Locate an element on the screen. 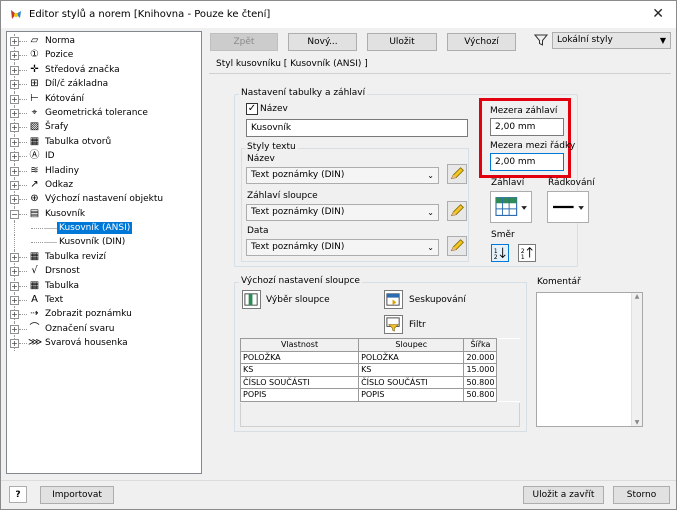 This screenshot has height=510, width=677. table-row: KS KS 15.000 is located at coordinates (379, 370).